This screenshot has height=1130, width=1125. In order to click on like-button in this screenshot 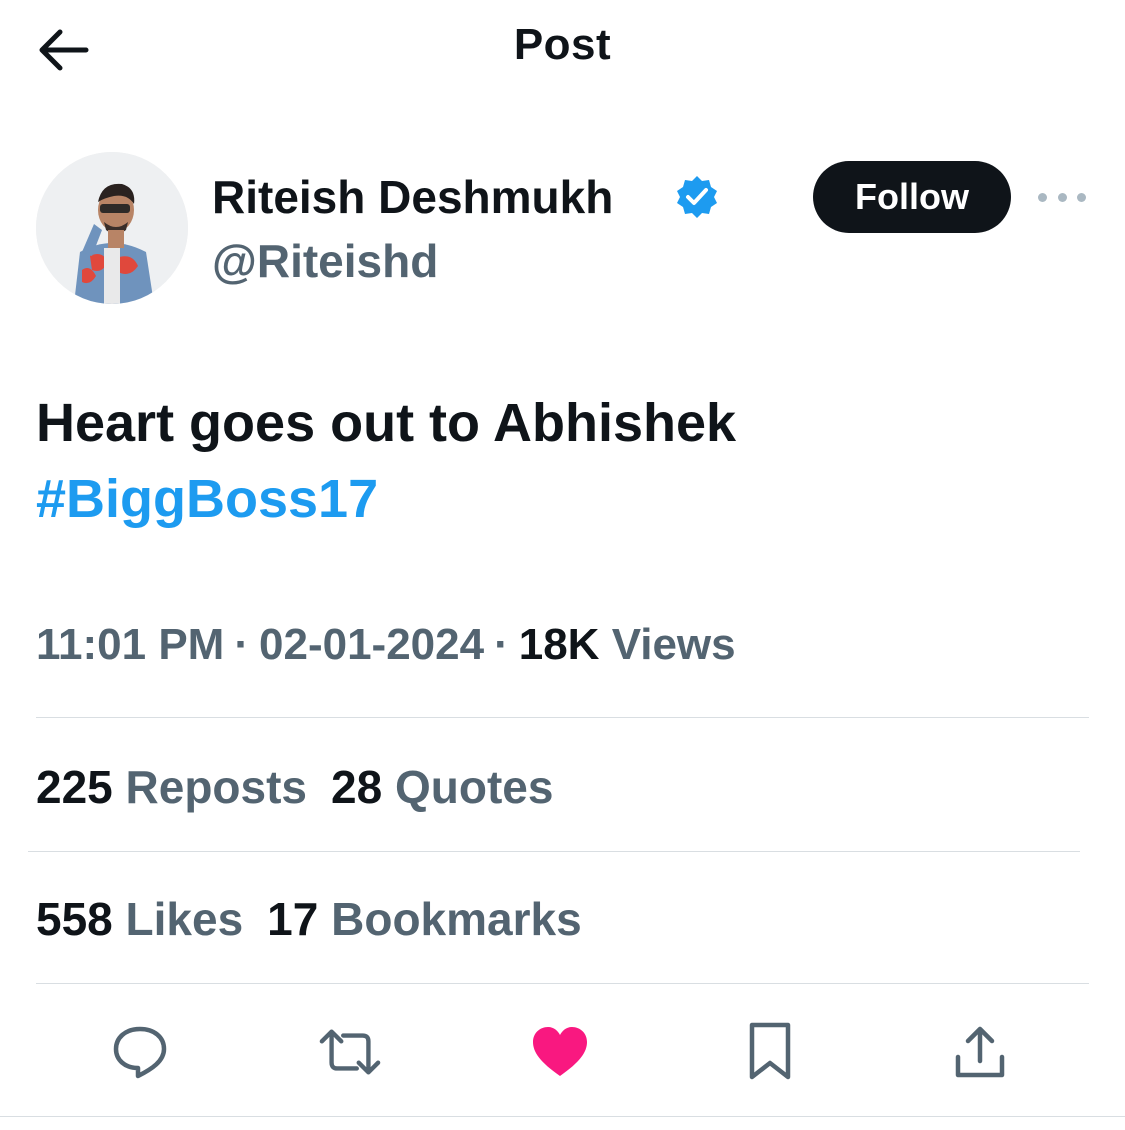, I will do `click(560, 1052)`.